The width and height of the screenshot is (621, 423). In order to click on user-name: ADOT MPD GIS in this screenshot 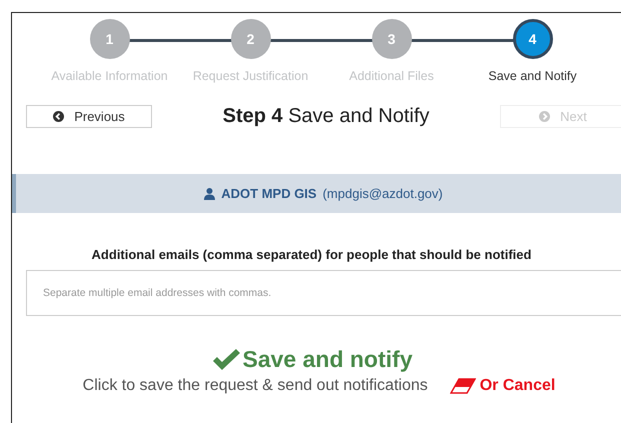, I will do `click(269, 193)`.